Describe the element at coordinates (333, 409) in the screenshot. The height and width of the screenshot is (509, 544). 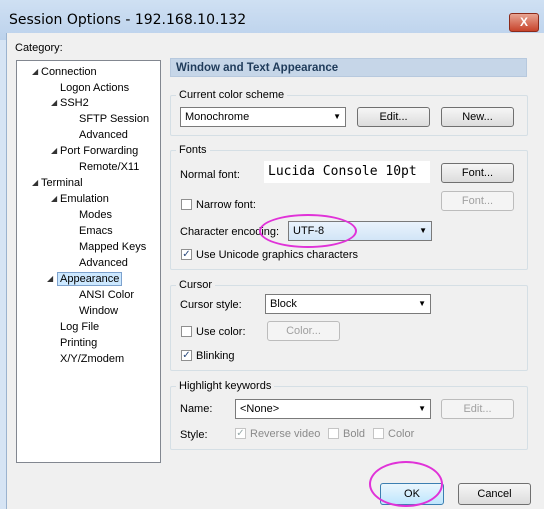
I see `highlight-name-select: <None> ▼` at that location.